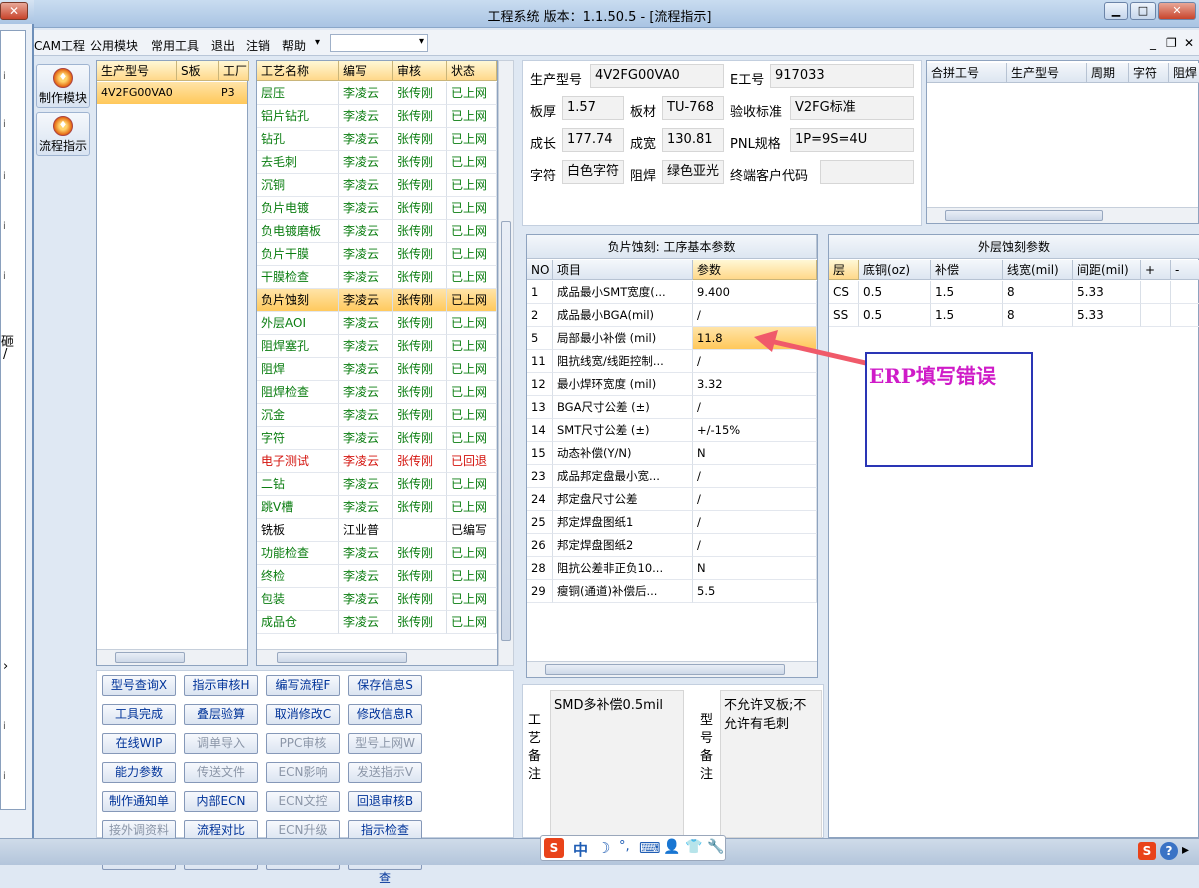  I want to click on table-row: 14 SMT尺寸公差 (±) +/-15%, so click(672, 430).